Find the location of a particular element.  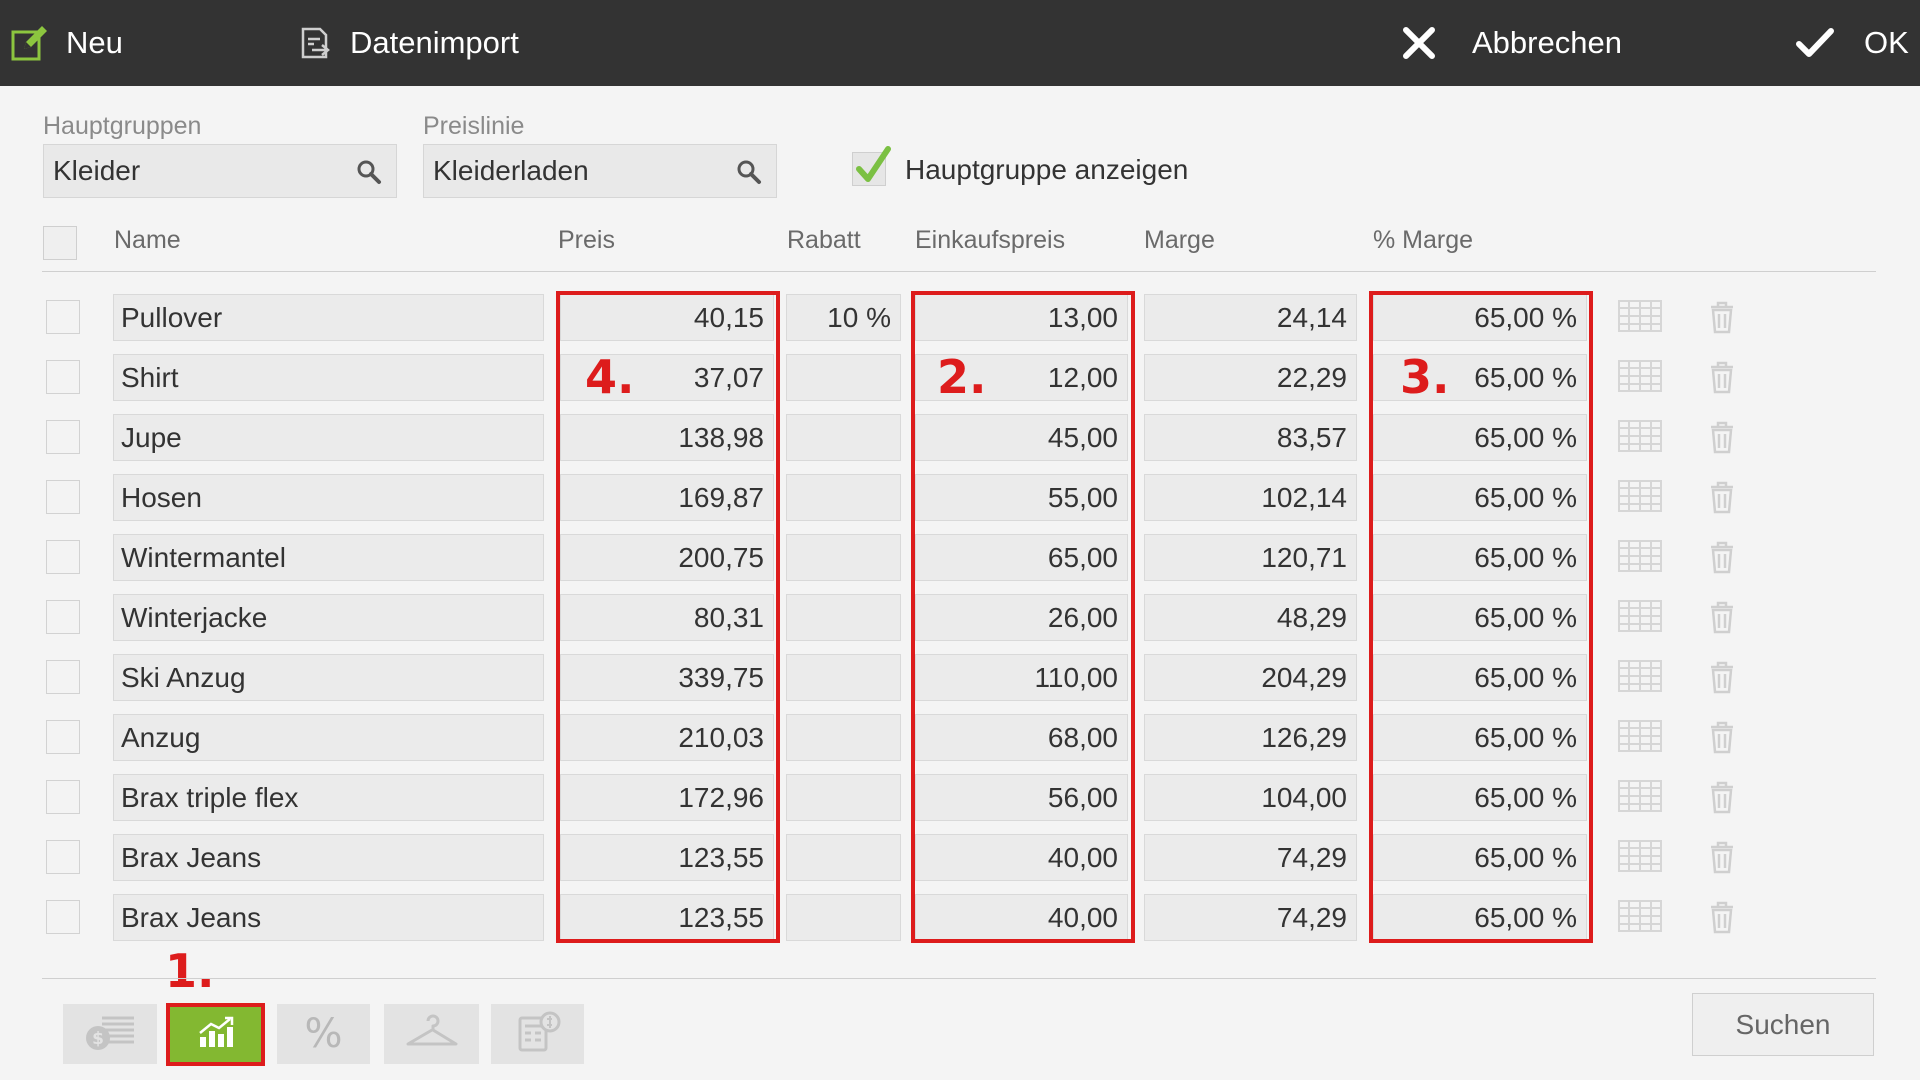

column-header-price: Preis is located at coordinates (586, 240).